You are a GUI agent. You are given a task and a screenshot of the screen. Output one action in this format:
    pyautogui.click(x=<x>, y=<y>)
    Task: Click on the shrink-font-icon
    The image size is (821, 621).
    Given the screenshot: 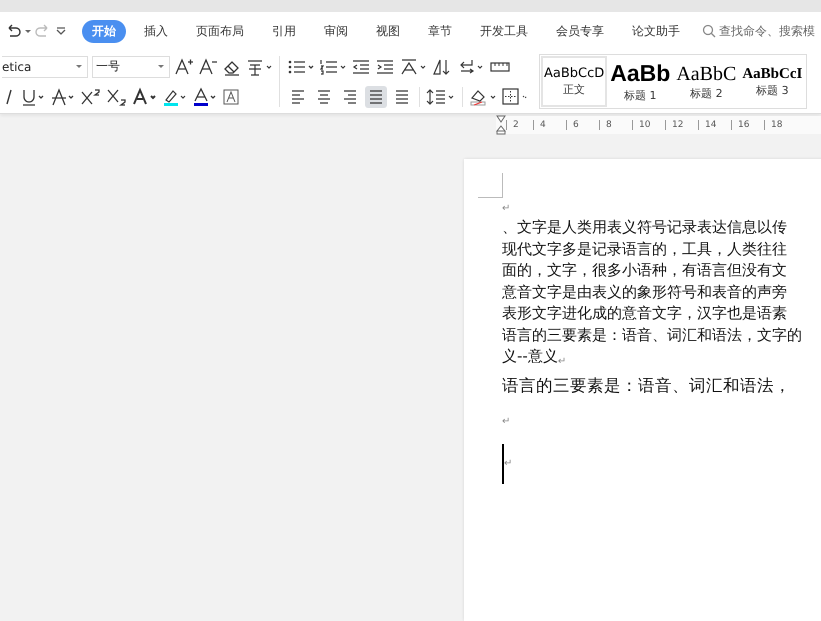 What is the action you would take?
    pyautogui.click(x=208, y=66)
    